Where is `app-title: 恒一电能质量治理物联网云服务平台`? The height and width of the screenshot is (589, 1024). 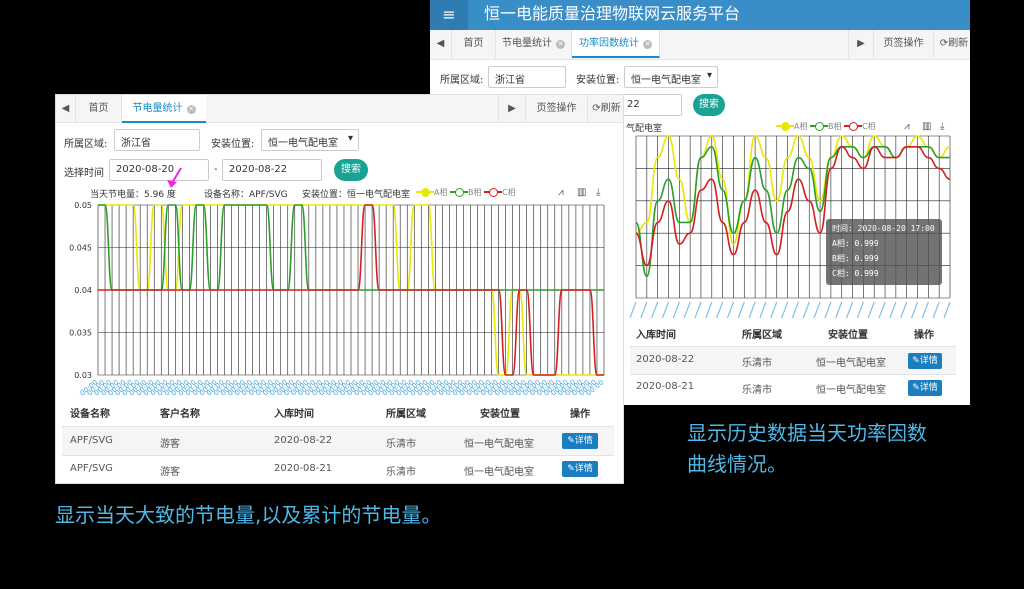 app-title: 恒一电能质量治理物联网云服务平台 is located at coordinates (612, 13).